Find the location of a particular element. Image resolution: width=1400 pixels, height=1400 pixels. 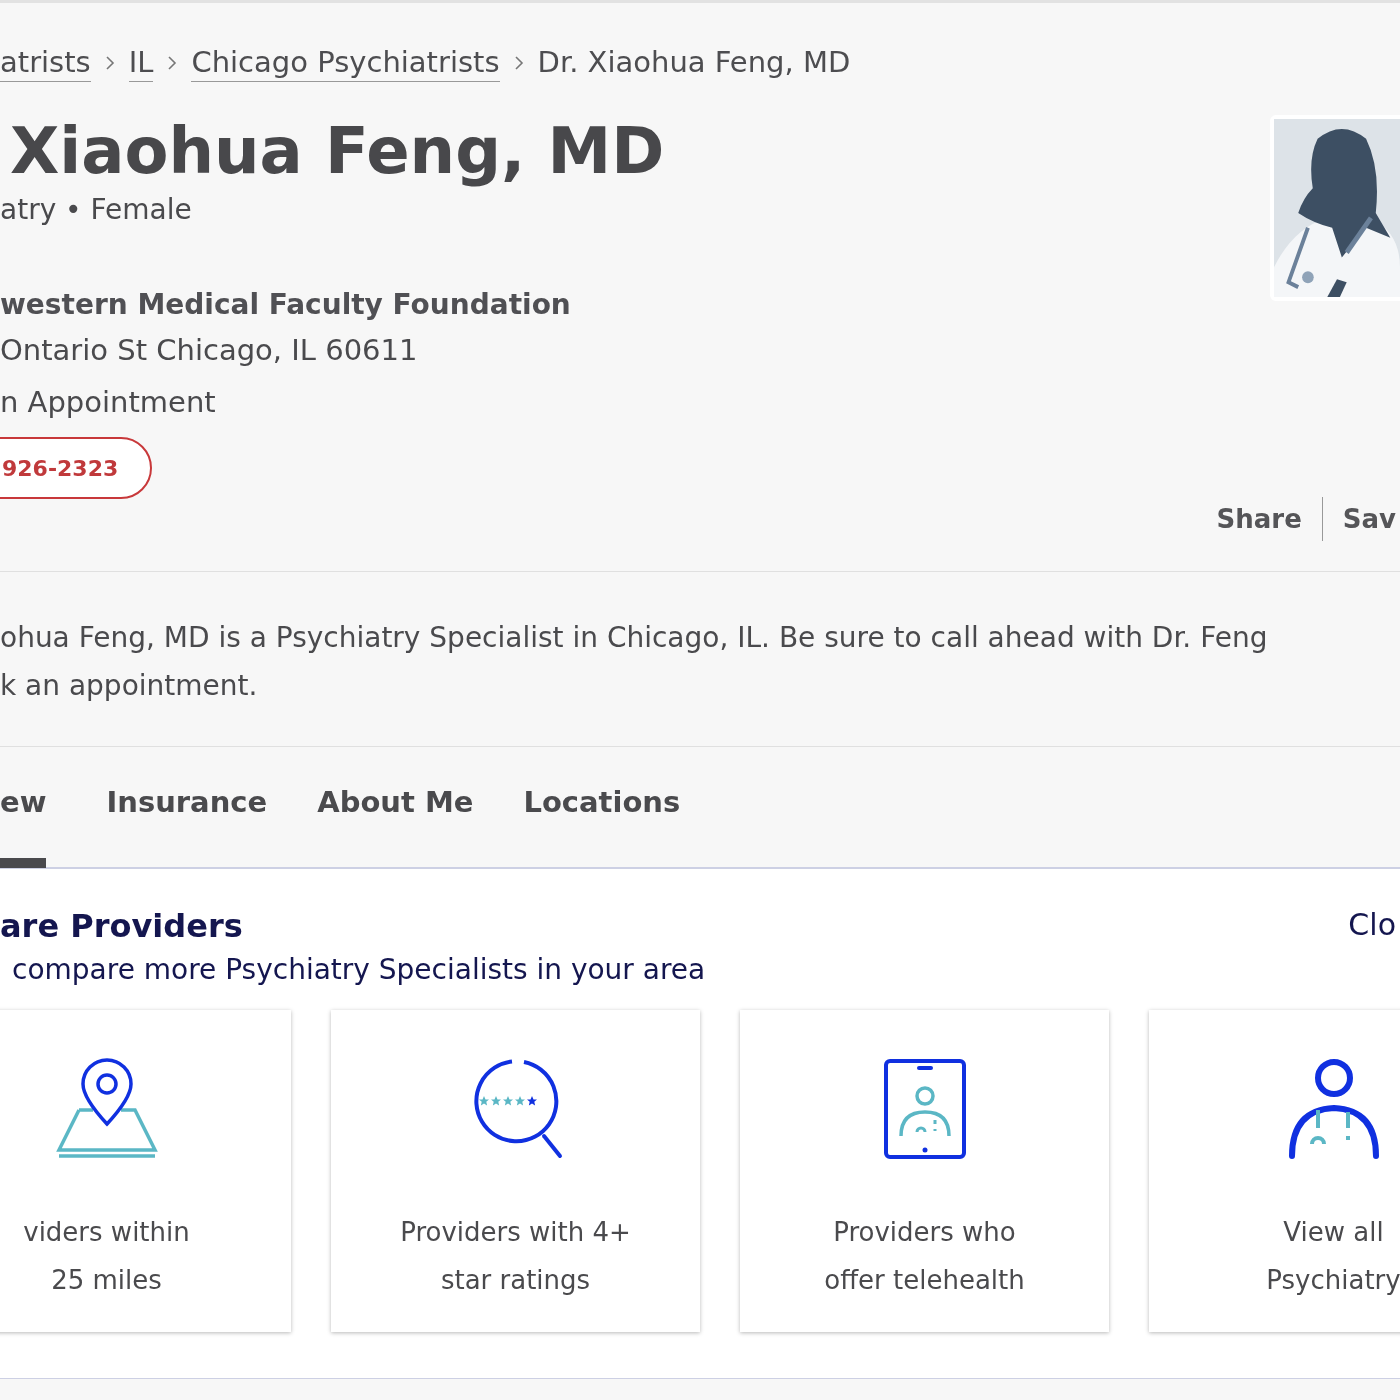

option-card: Providers with 4+ star ratings is located at coordinates (515, 1171).